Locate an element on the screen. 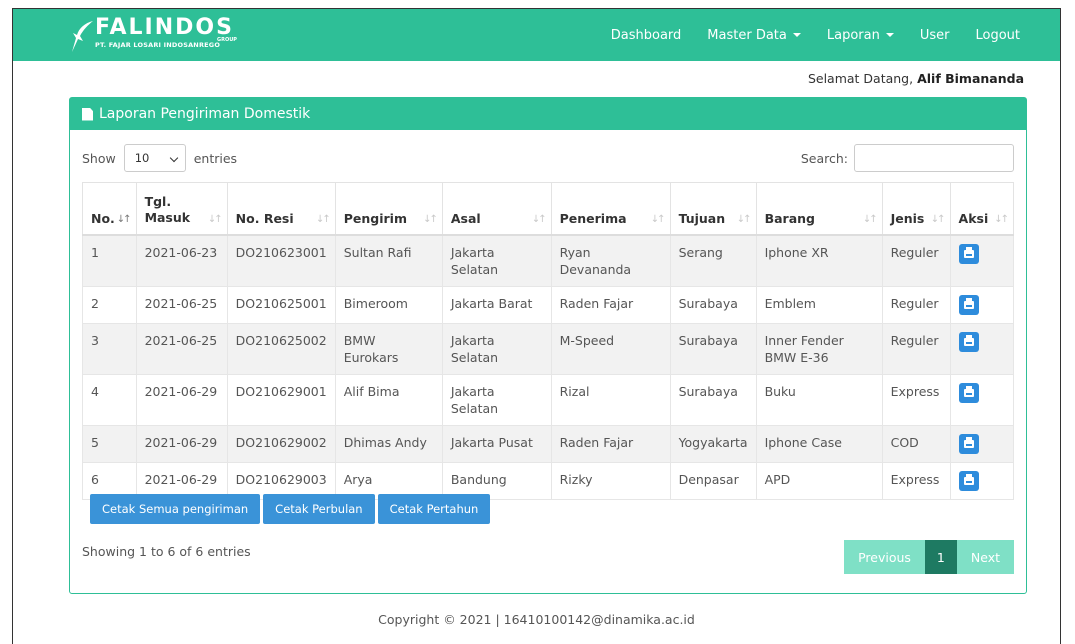  col-tgl-masuk: Tgl. Masuk ↓↑ is located at coordinates (181, 209).